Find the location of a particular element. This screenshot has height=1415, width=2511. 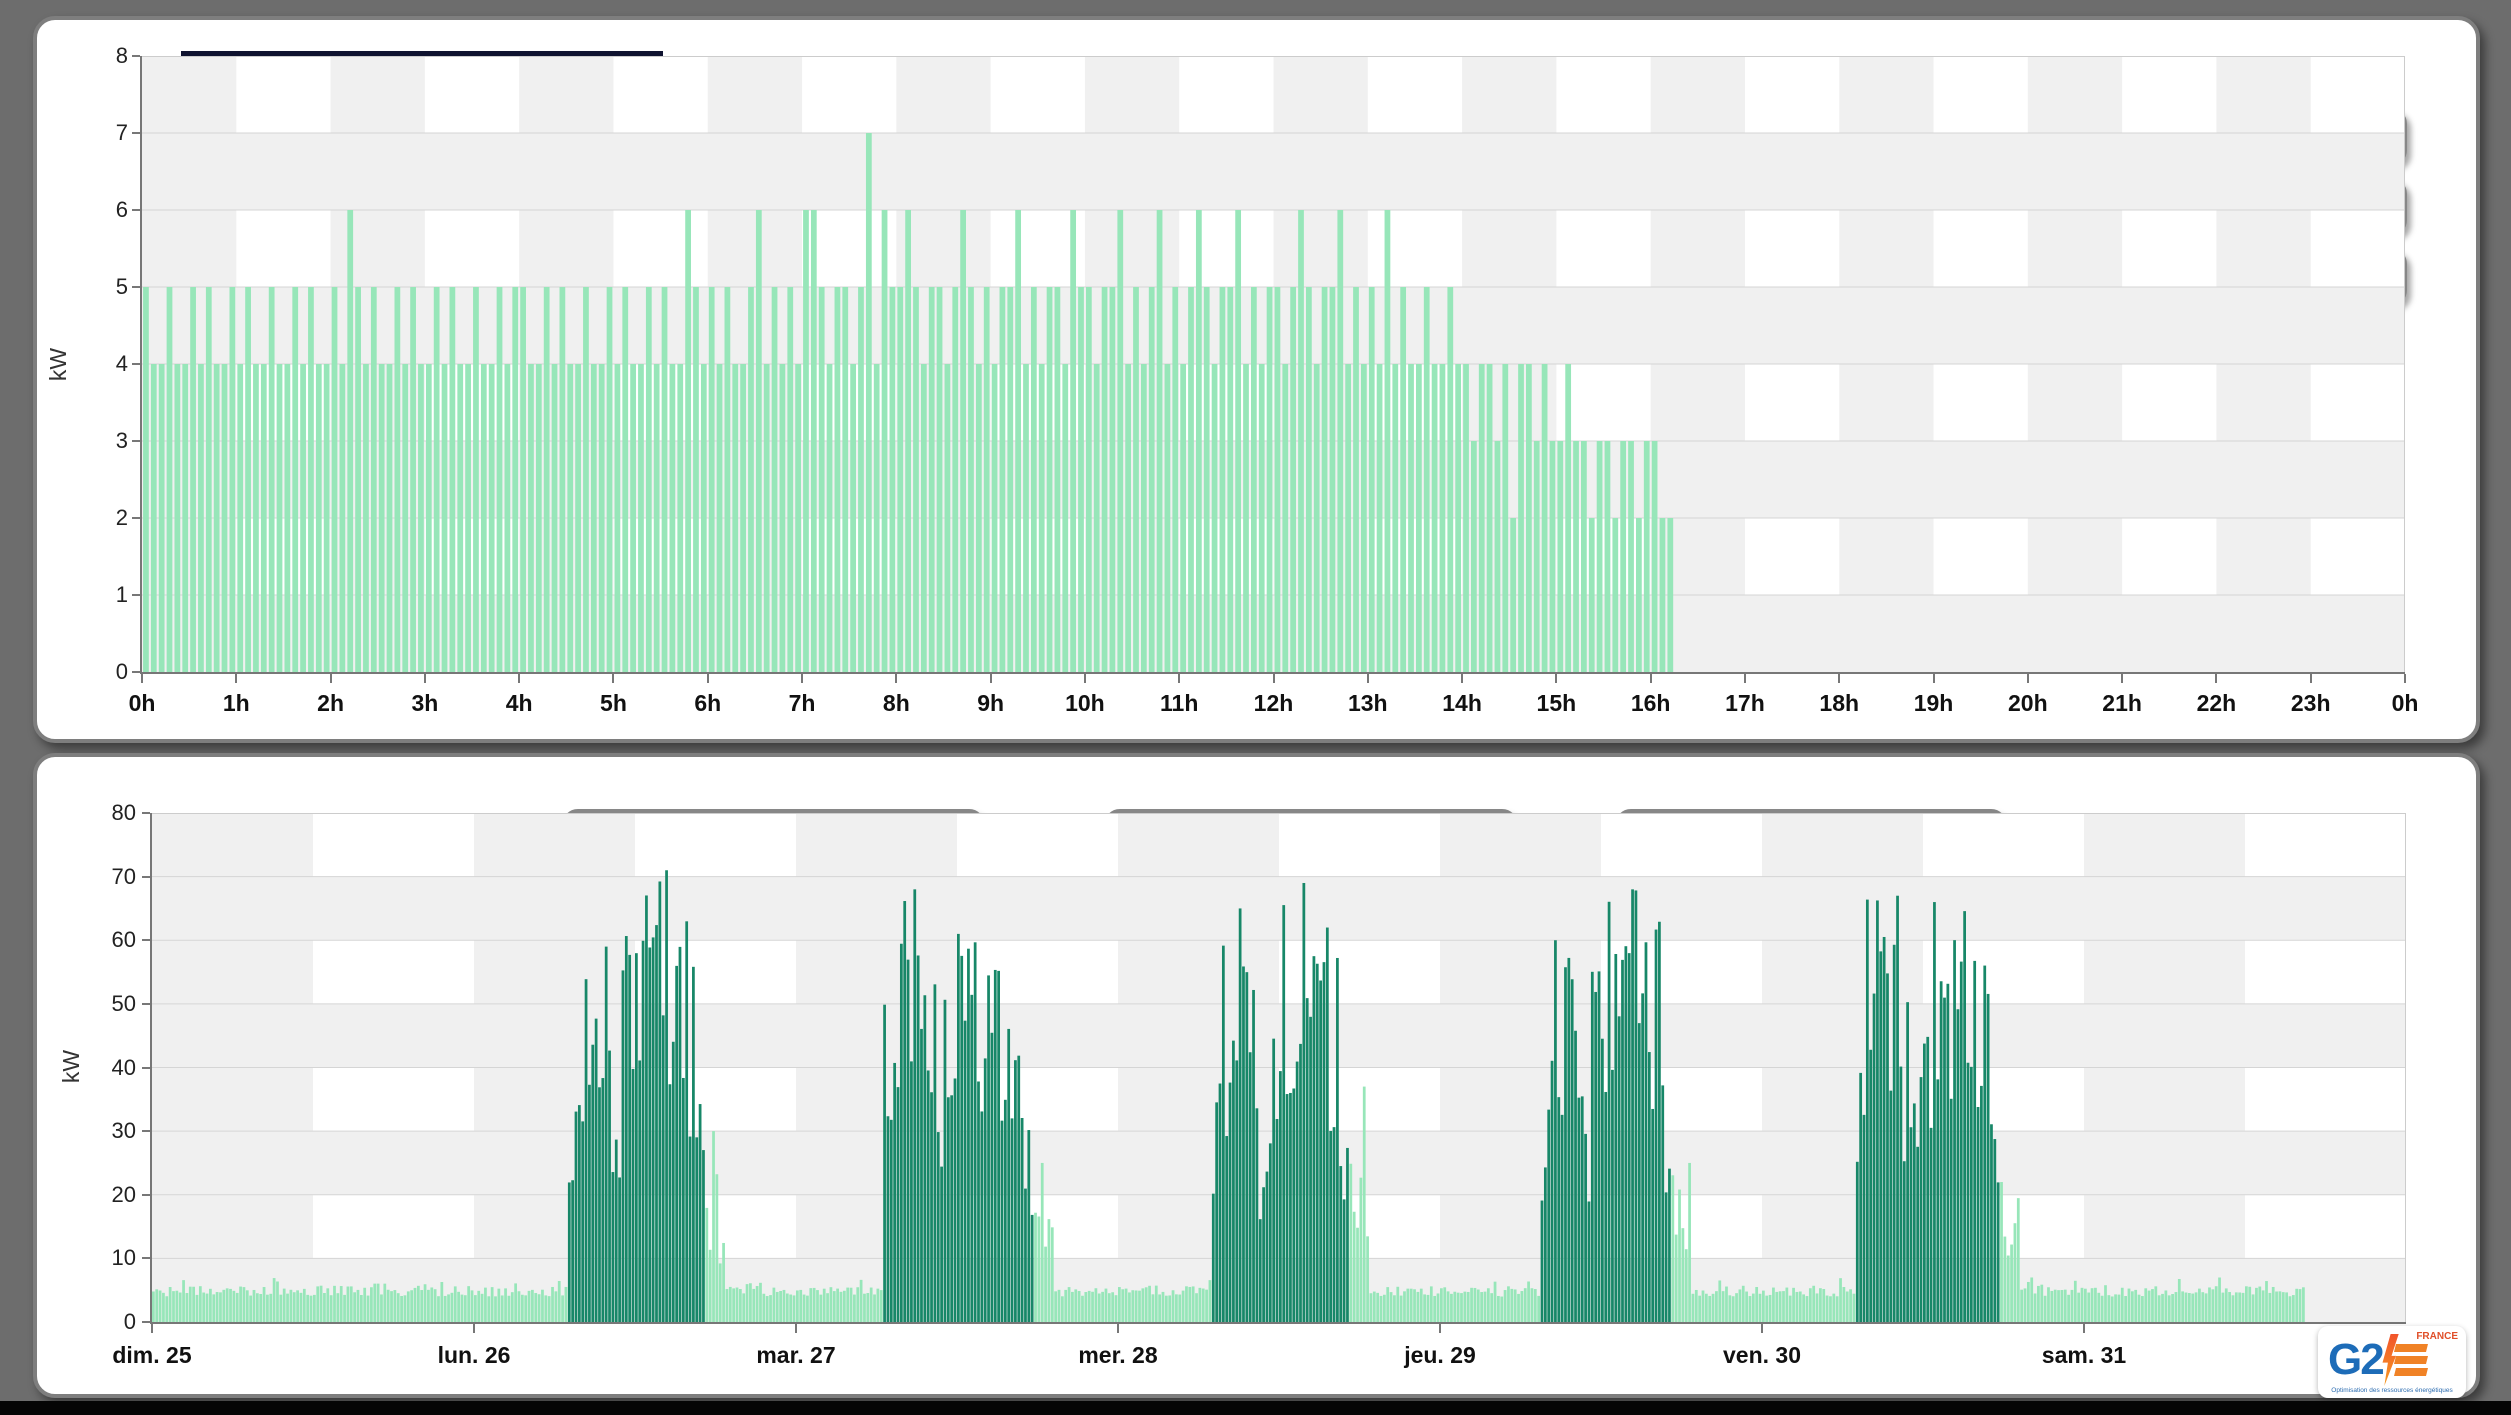

top-y-axis-title: kW is located at coordinates (58, 364).